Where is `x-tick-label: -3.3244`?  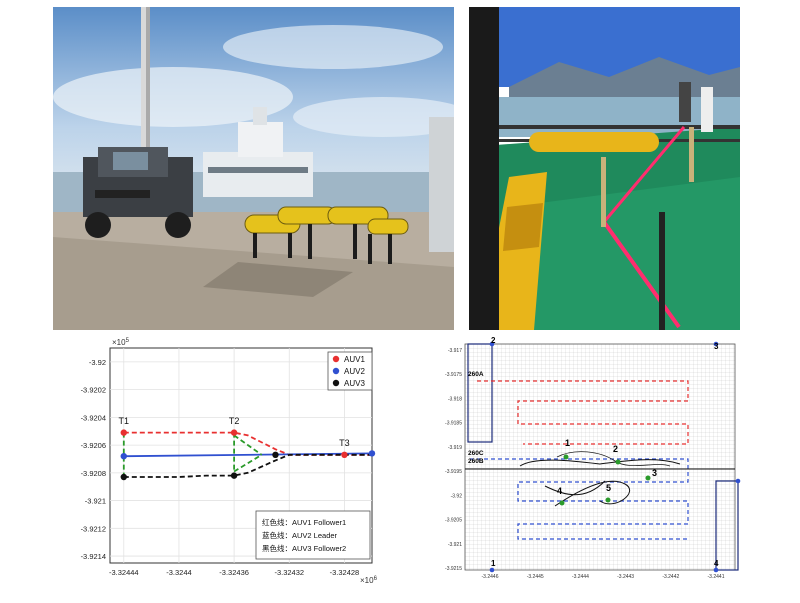 x-tick-label: -3.3244 is located at coordinates (178, 572).